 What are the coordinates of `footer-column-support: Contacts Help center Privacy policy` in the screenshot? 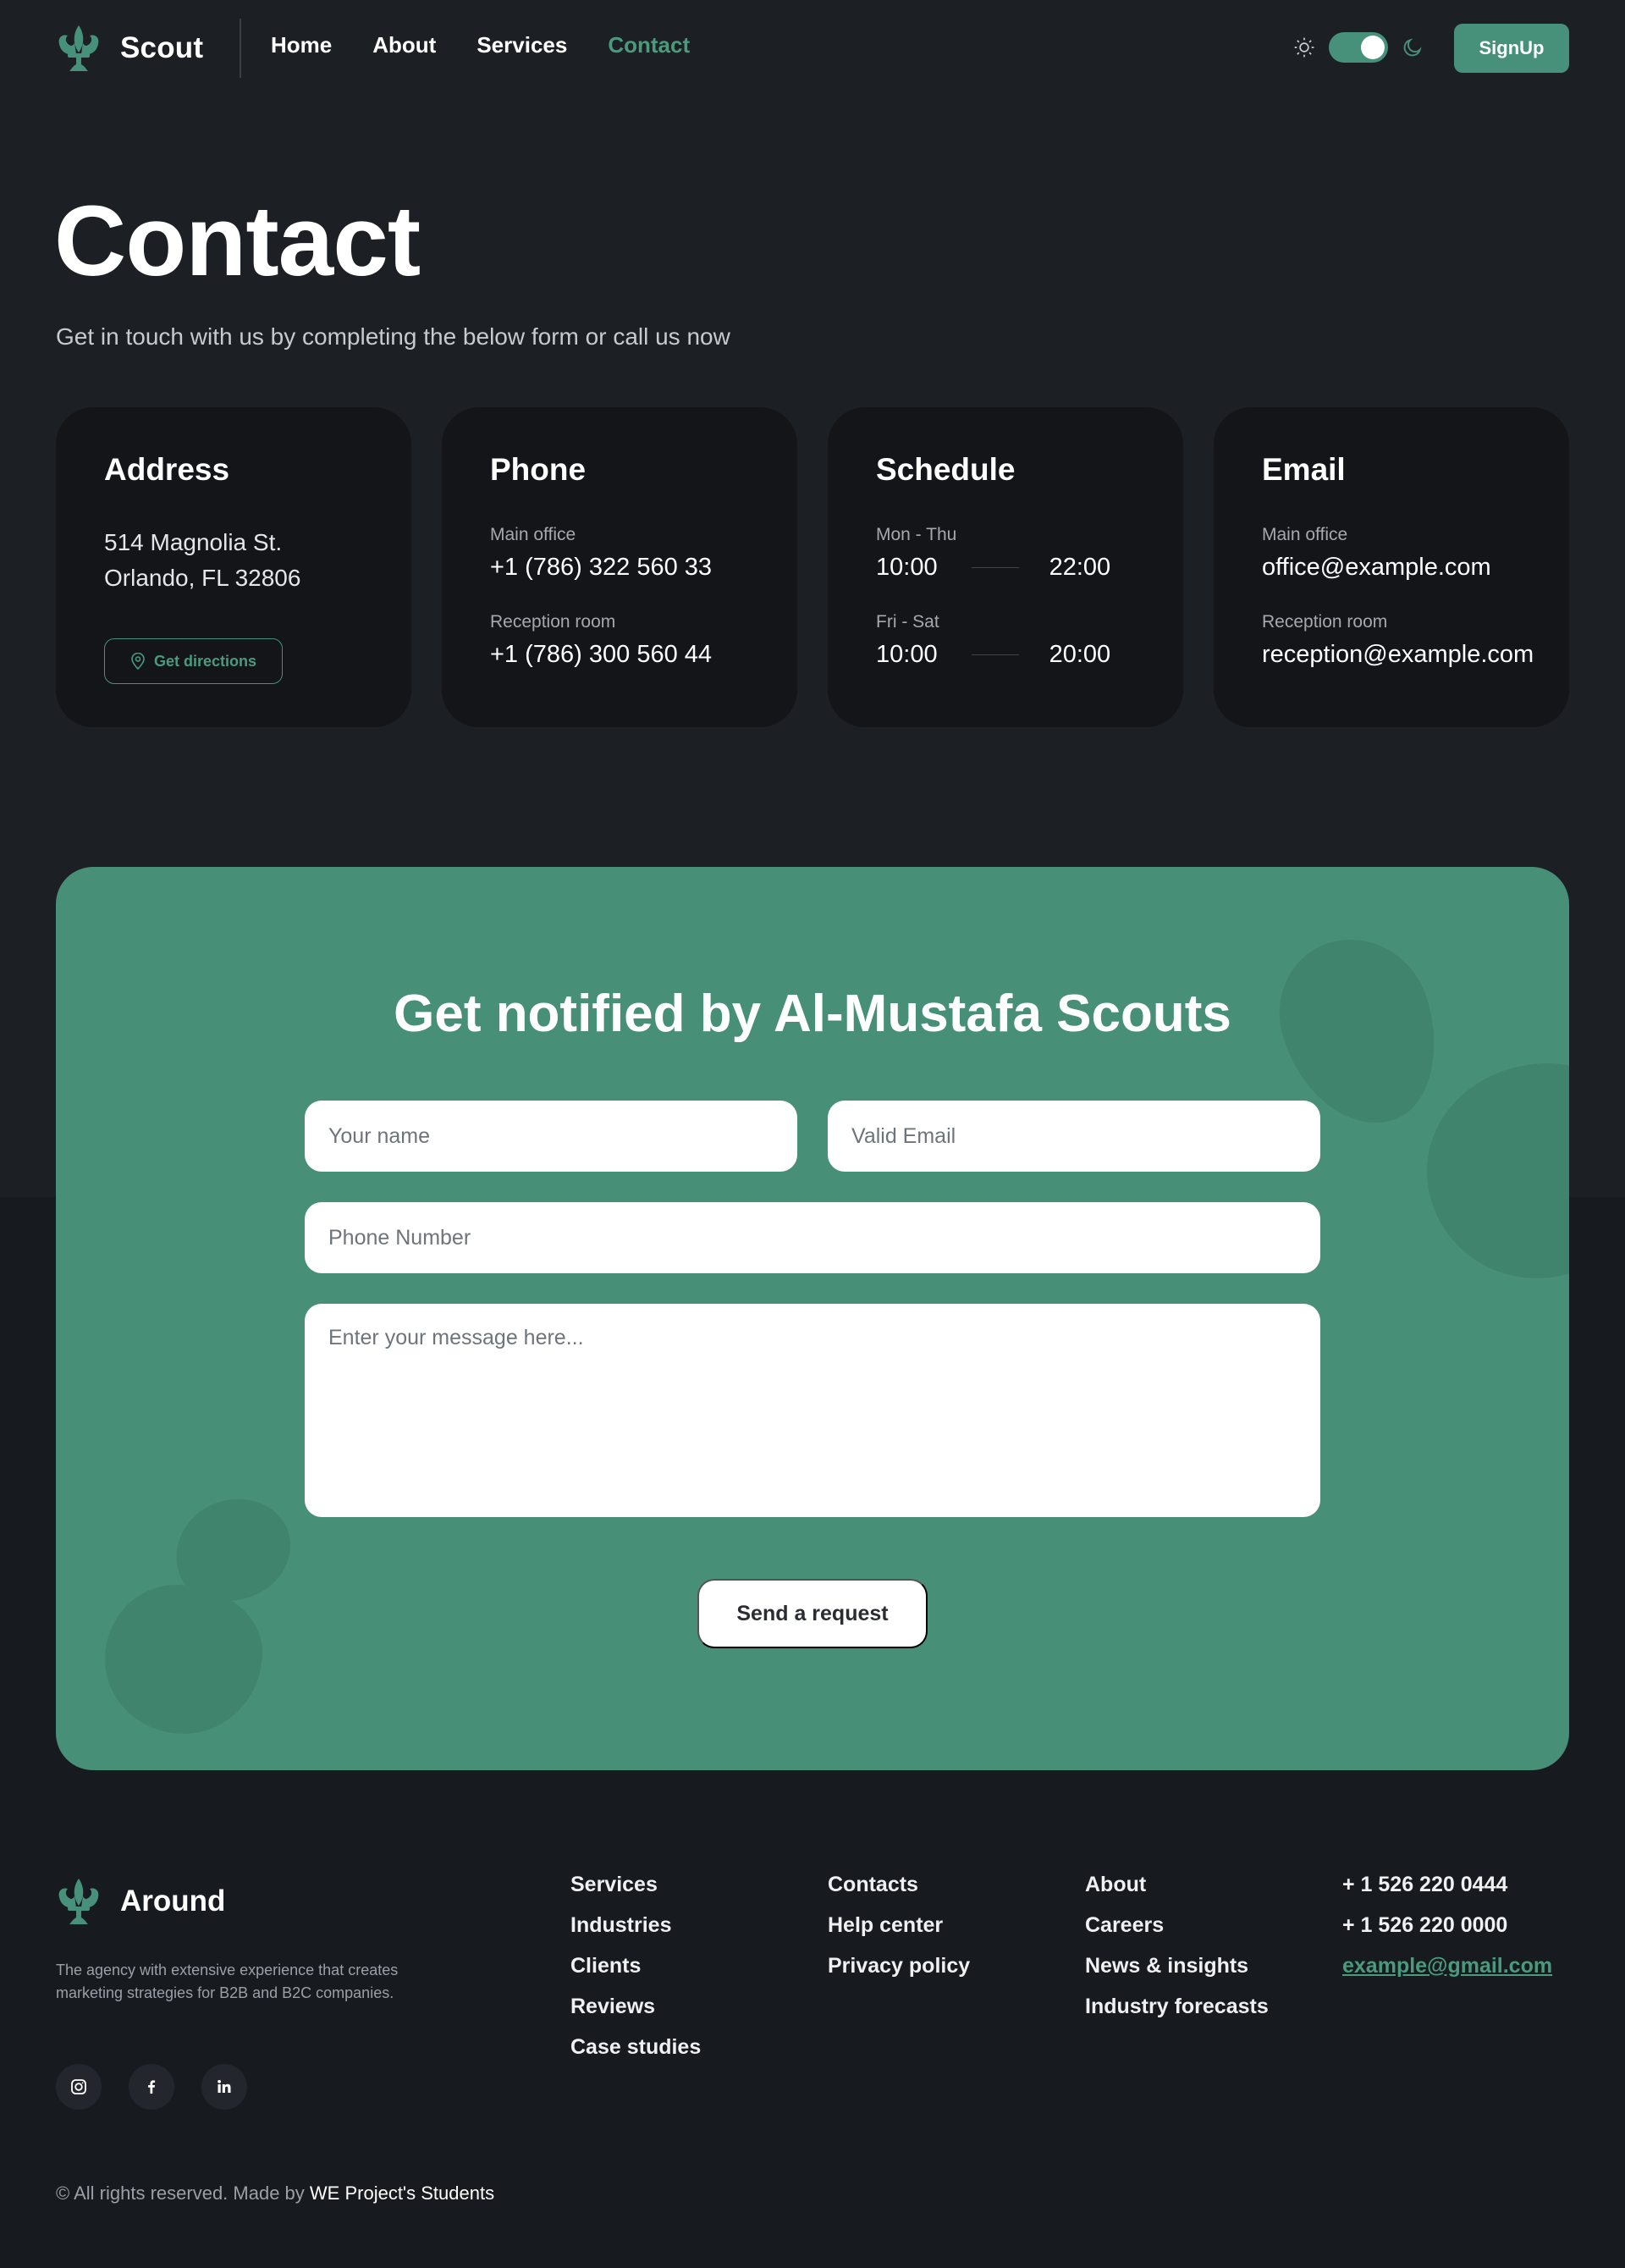 It's located at (899, 1925).